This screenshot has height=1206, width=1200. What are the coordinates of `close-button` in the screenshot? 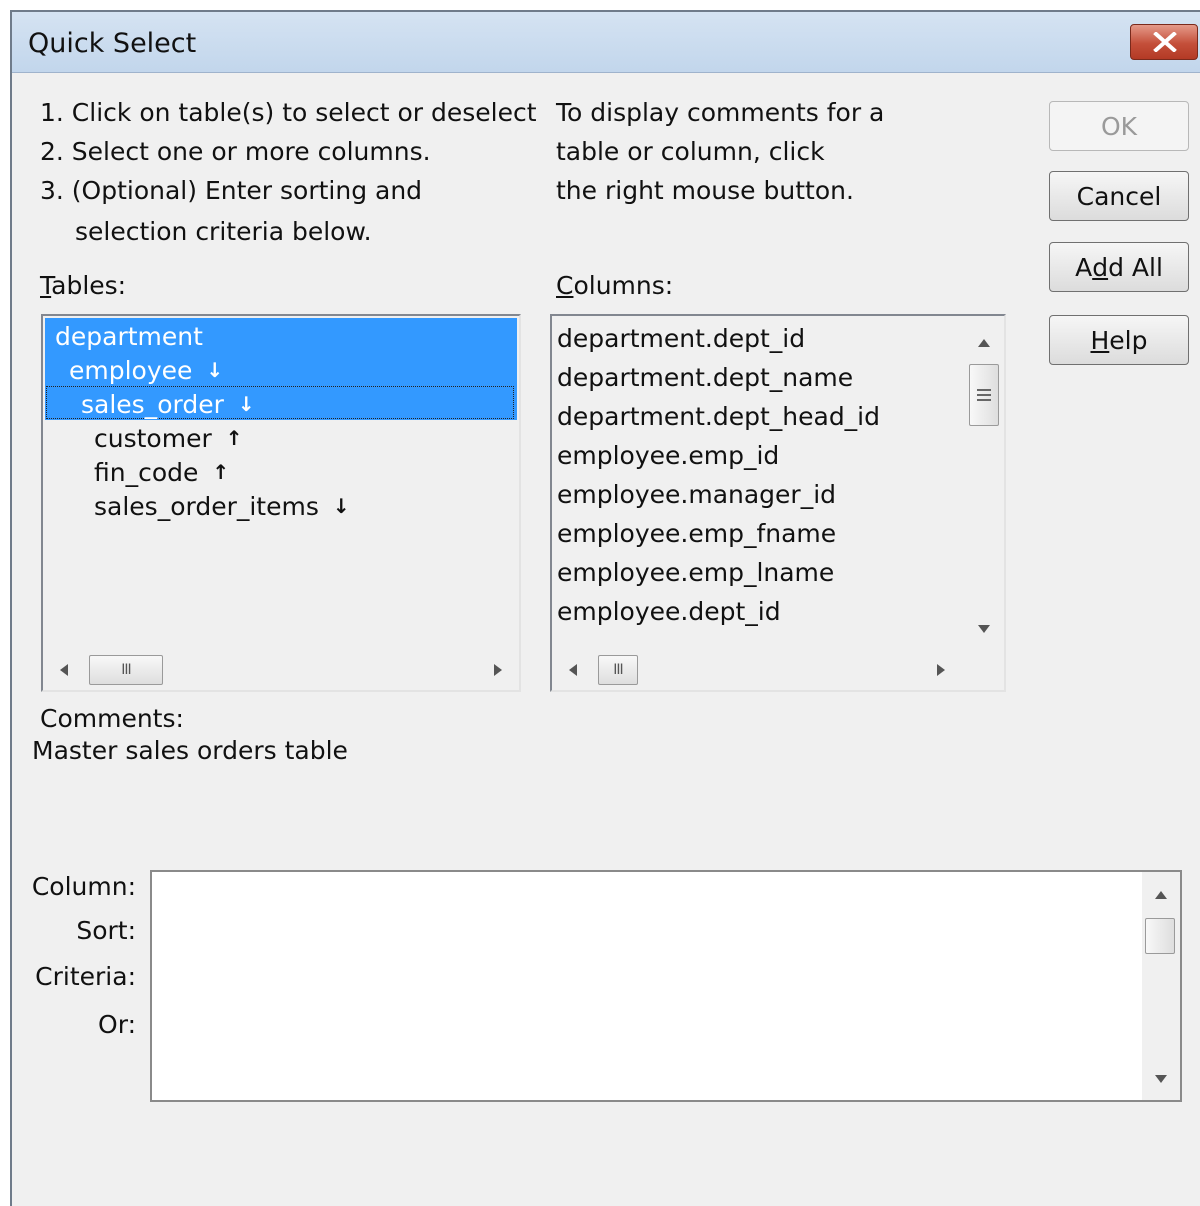 It's located at (1164, 42).